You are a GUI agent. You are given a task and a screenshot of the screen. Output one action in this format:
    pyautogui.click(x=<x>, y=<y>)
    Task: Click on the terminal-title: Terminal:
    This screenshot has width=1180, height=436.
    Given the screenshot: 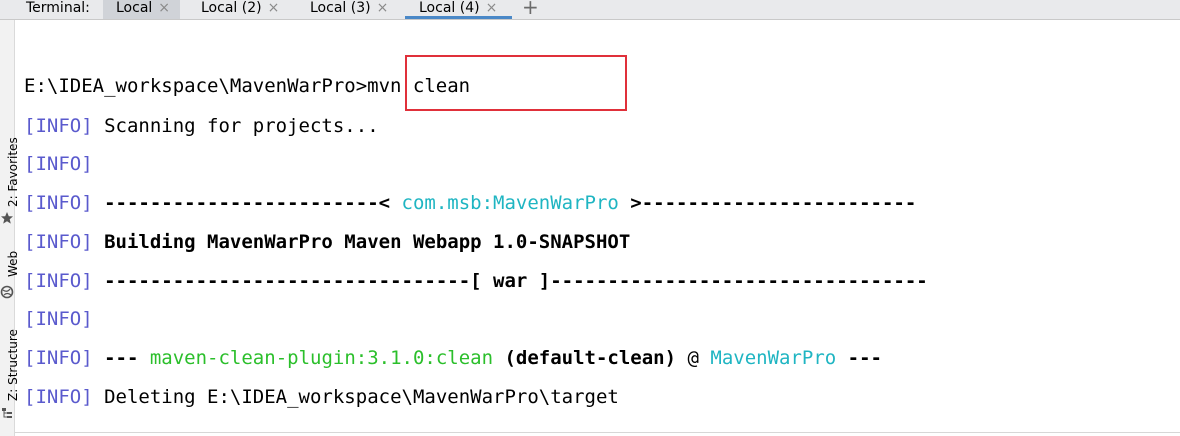 What is the action you would take?
    pyautogui.click(x=58, y=8)
    